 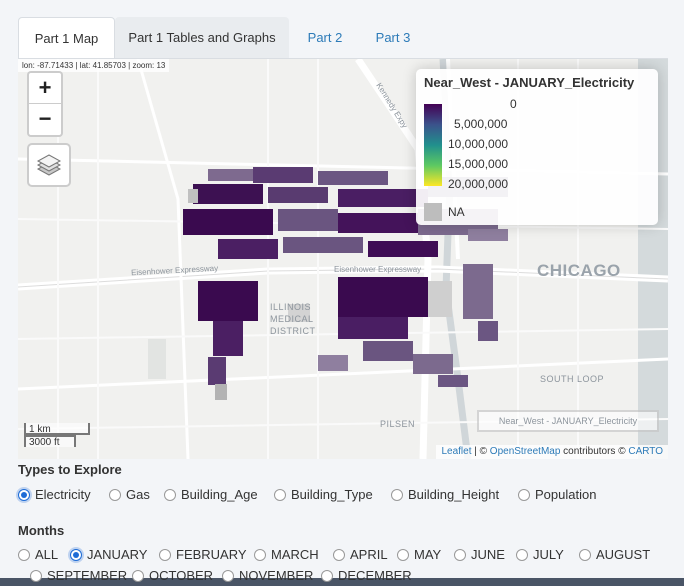 I want to click on layers-button, so click(x=49, y=165).